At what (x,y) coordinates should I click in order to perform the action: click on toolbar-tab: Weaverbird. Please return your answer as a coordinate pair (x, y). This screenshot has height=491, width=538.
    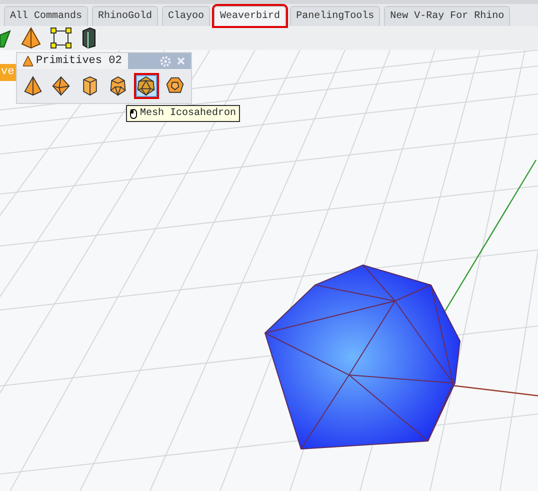
    Looking at the image, I should click on (250, 16).